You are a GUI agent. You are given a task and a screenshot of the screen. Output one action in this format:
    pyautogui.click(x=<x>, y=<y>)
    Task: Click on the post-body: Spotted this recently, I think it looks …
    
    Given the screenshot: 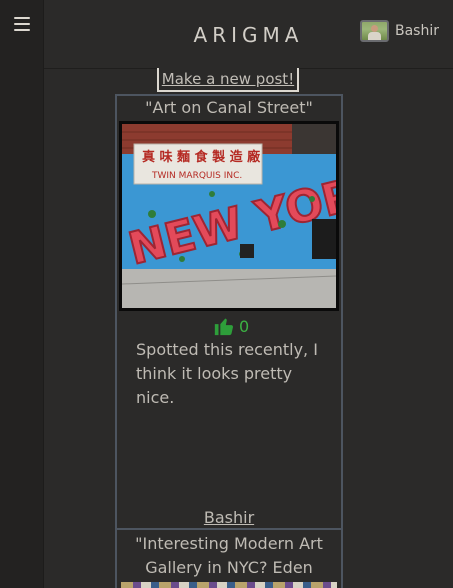 What is the action you would take?
    pyautogui.click(x=227, y=373)
    